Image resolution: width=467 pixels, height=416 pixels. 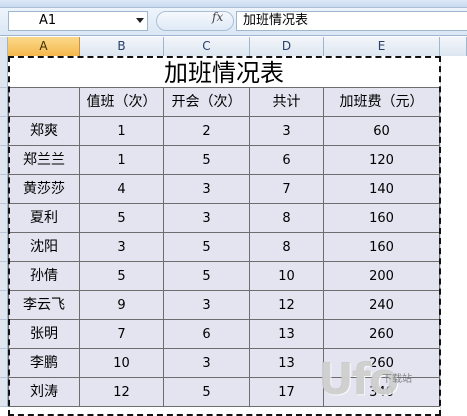 I want to click on cell-duty: 4, so click(x=122, y=189).